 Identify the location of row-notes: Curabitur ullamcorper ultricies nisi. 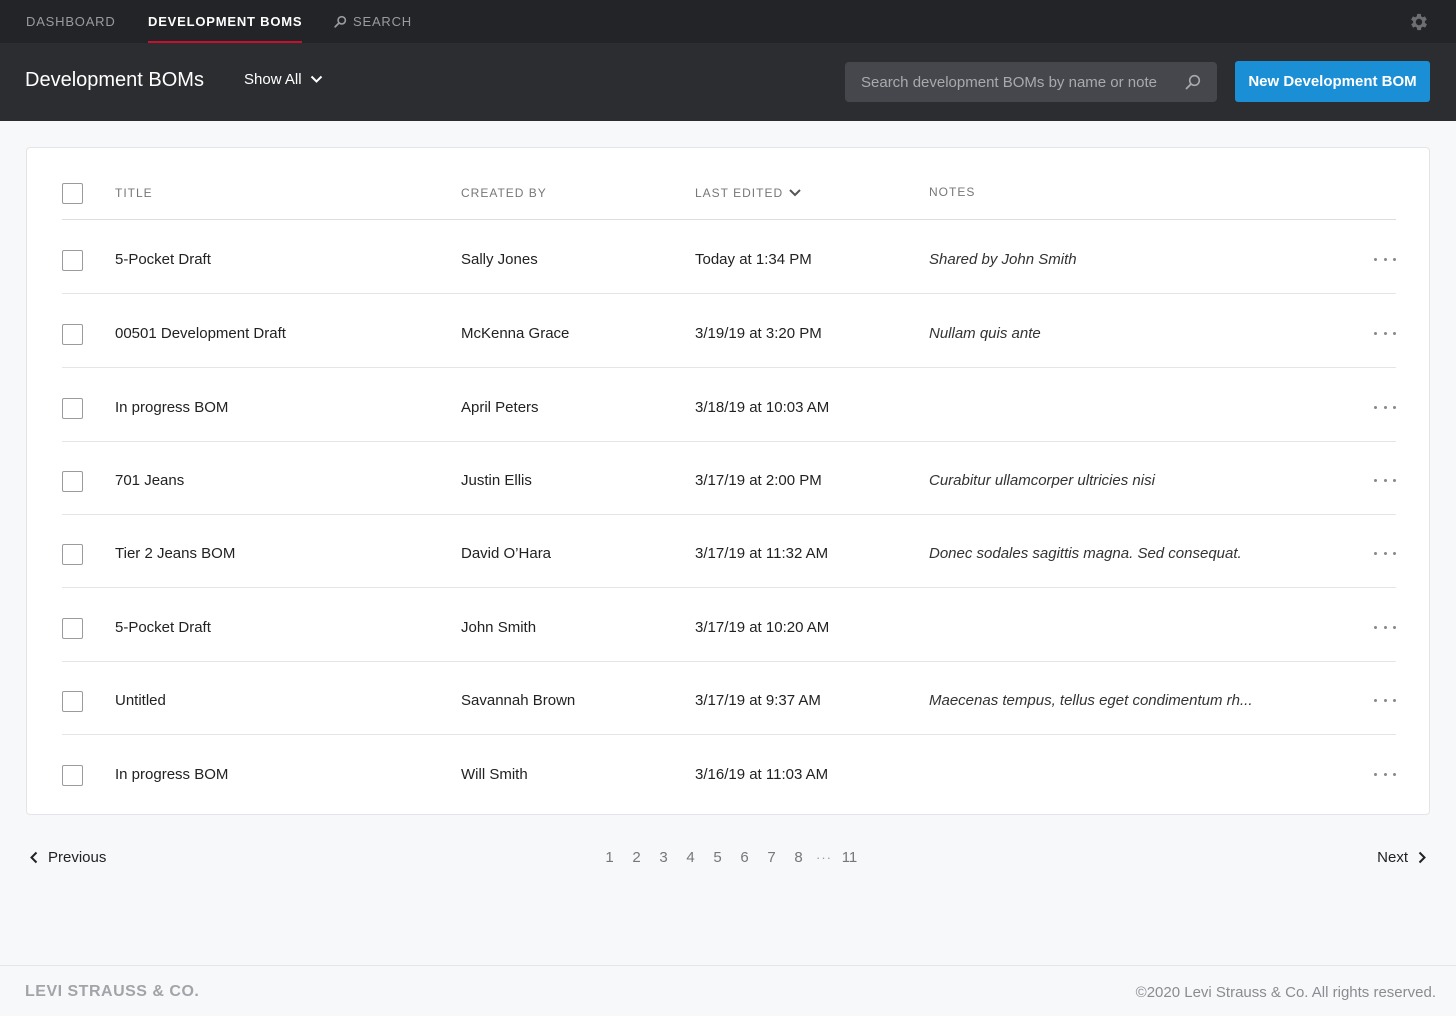
(1042, 480).